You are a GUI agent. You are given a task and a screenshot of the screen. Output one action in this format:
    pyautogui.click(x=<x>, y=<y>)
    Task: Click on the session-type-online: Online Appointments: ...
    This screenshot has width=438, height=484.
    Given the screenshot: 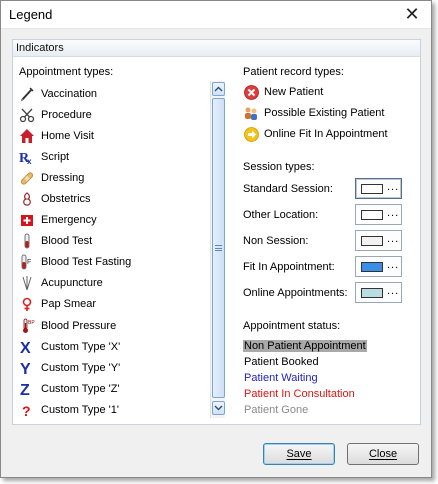 What is the action you would take?
    pyautogui.click(x=323, y=292)
    